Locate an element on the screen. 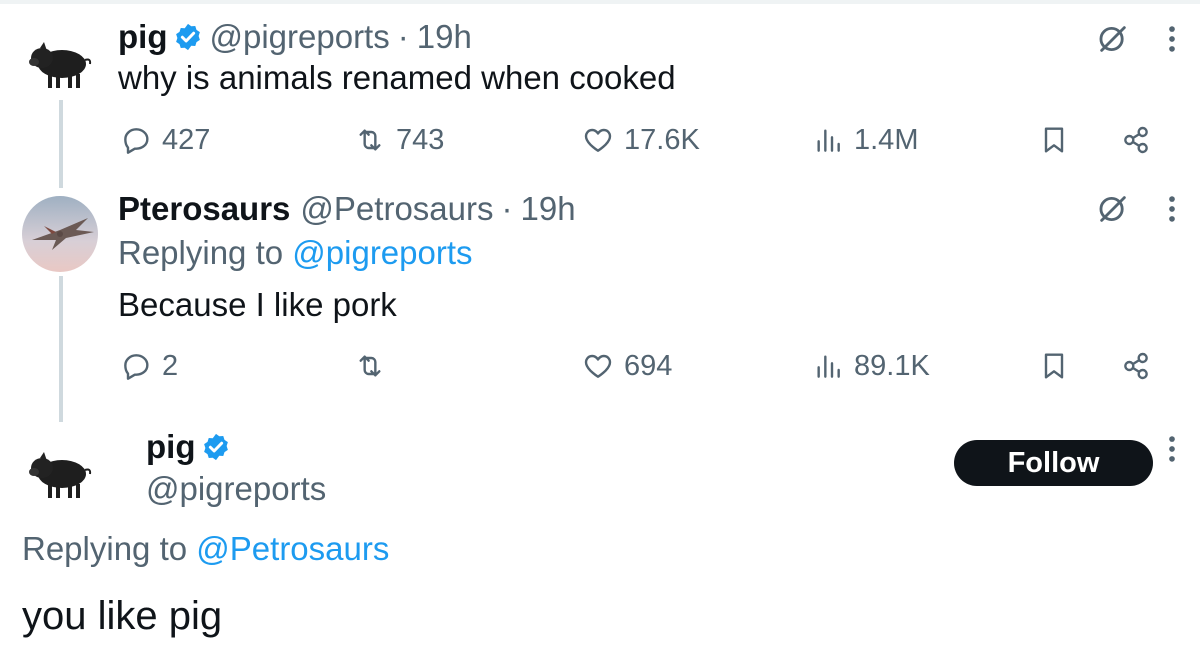 This screenshot has height=666, width=1200. views-count: 1.4M is located at coordinates (886, 139).